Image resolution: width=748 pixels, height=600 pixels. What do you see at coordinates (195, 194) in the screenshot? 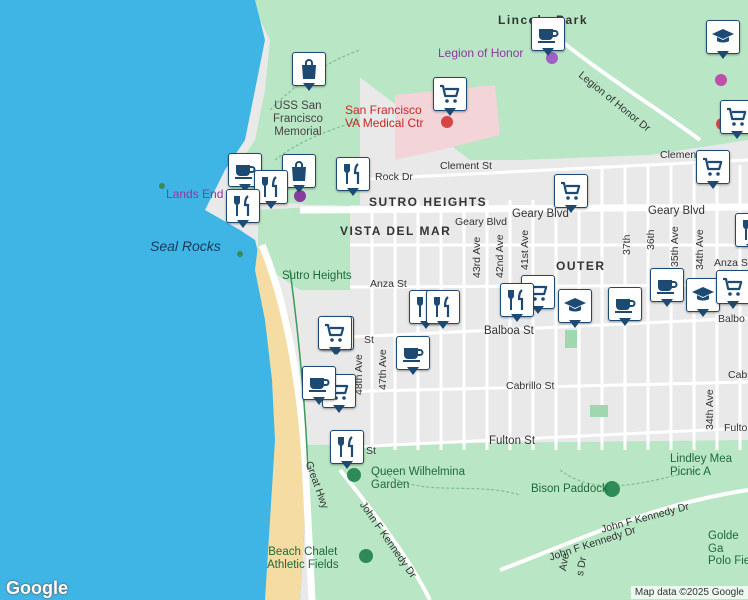
I see `lands-end-label: Lands End` at bounding box center [195, 194].